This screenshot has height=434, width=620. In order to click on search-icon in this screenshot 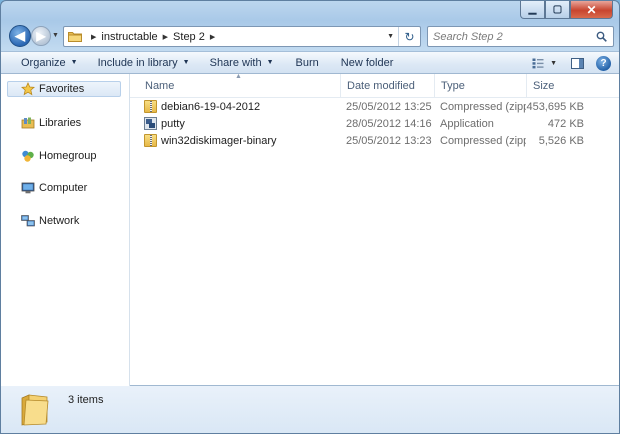, I will do `click(601, 36)`.